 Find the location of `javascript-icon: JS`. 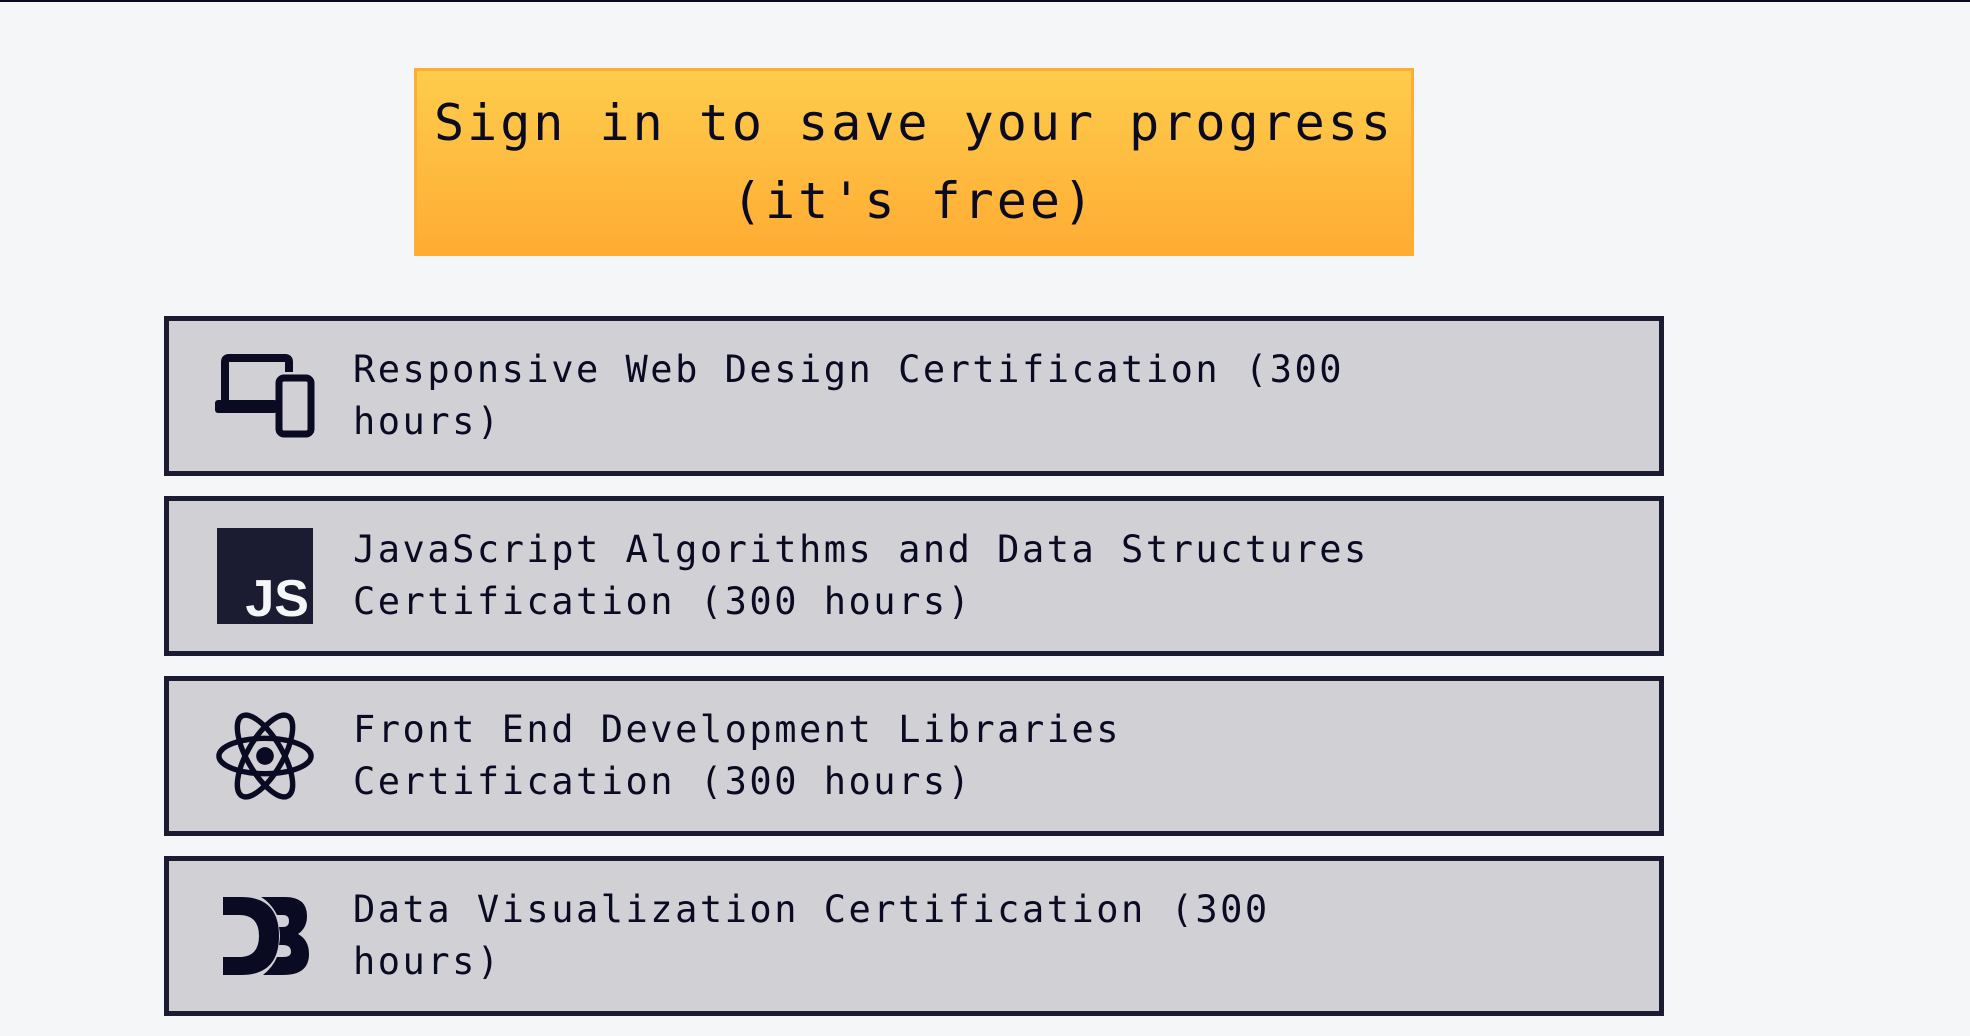

javascript-icon: JS is located at coordinates (265, 576).